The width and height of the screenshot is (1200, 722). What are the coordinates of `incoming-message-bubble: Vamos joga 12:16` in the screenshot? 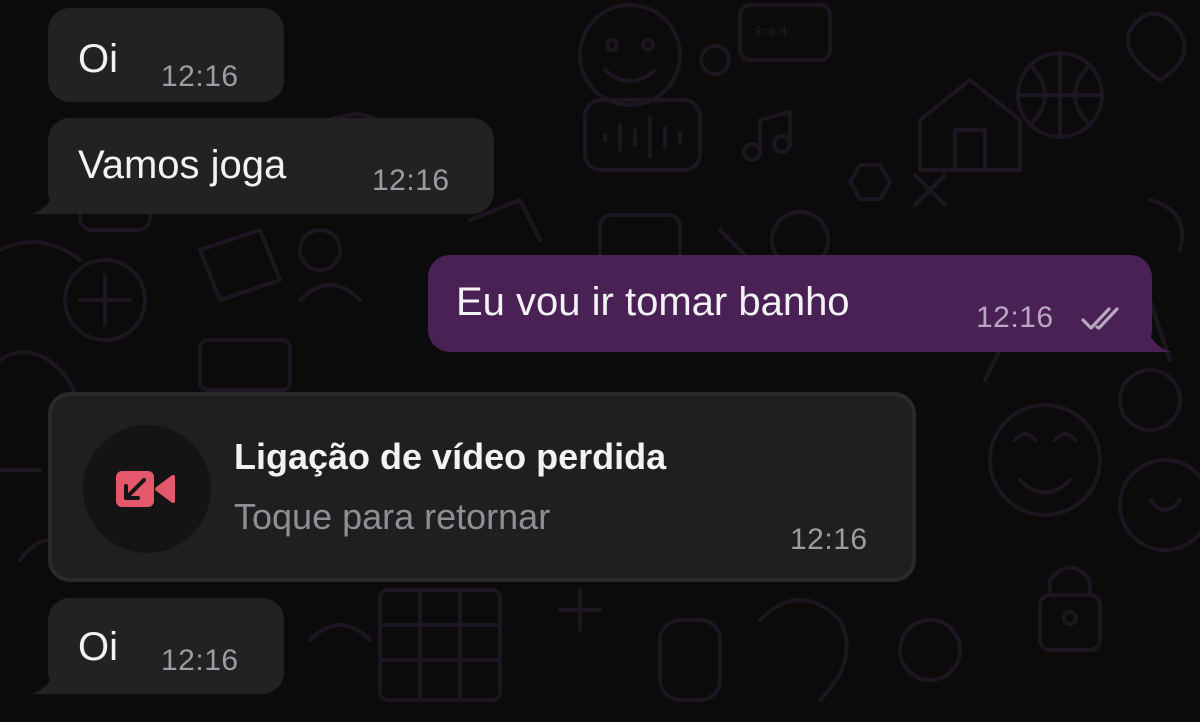 It's located at (271, 166).